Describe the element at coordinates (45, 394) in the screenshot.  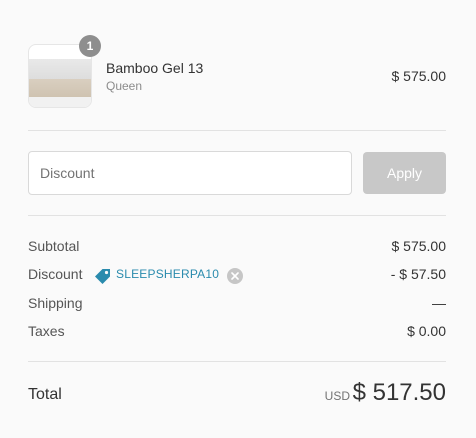
I see `total-label: Total` at that location.